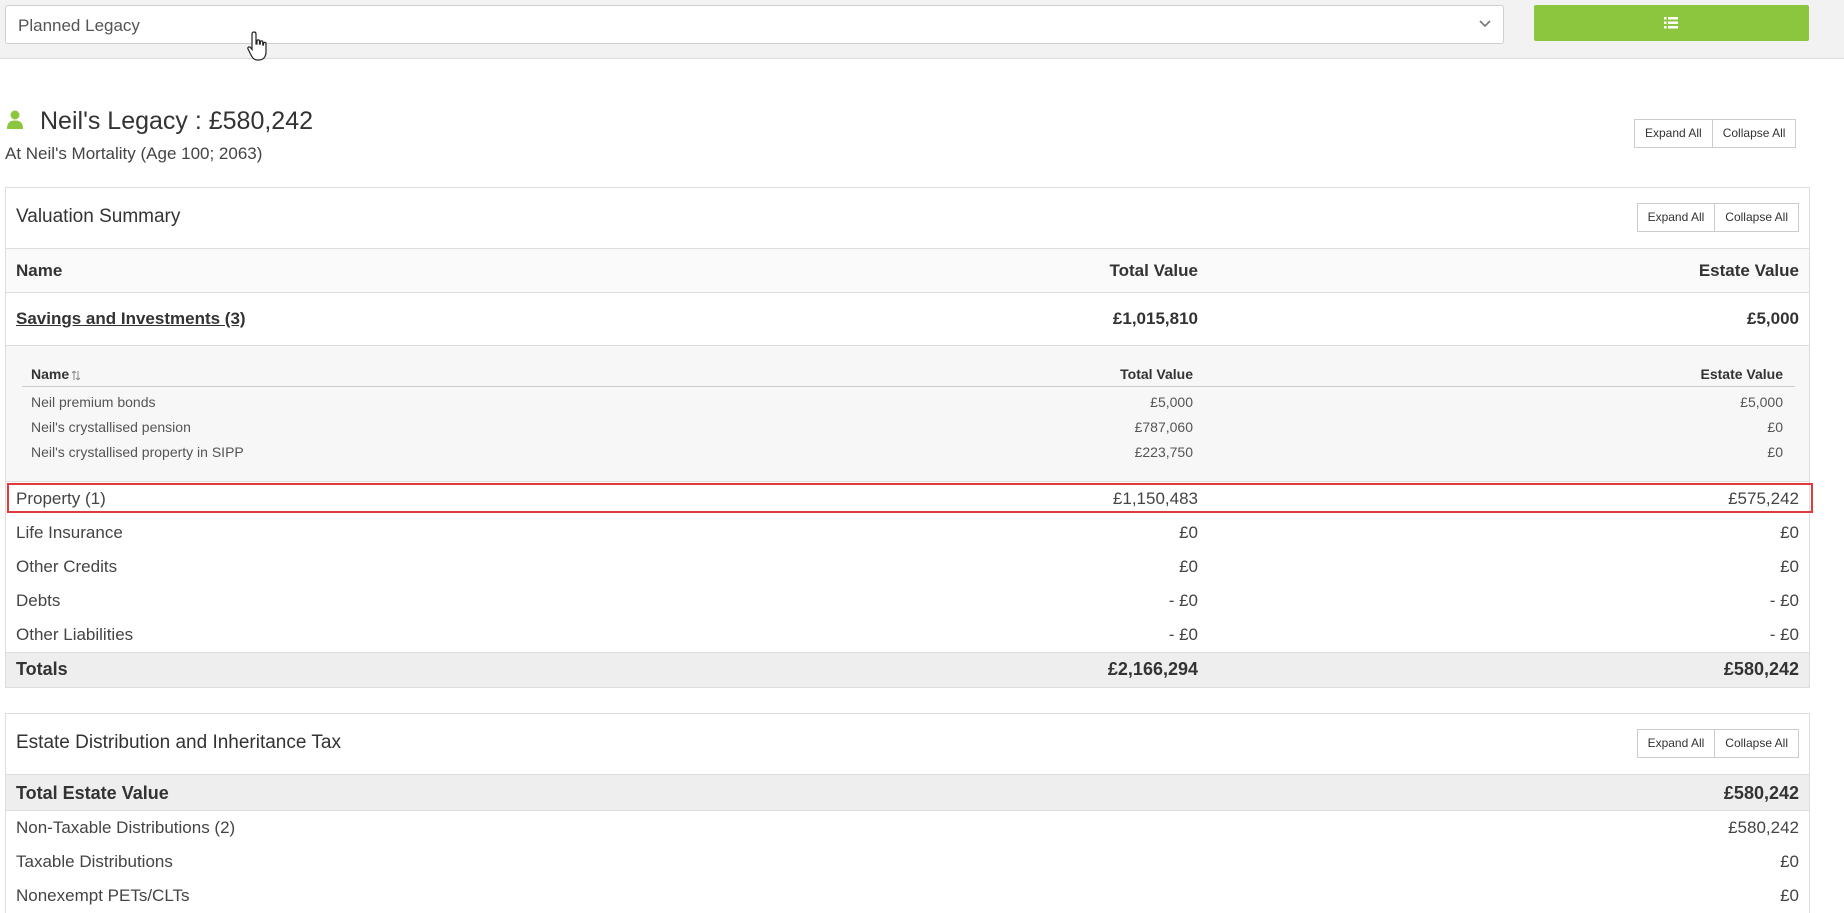  I want to click on hand-cursor-icon, so click(257, 46).